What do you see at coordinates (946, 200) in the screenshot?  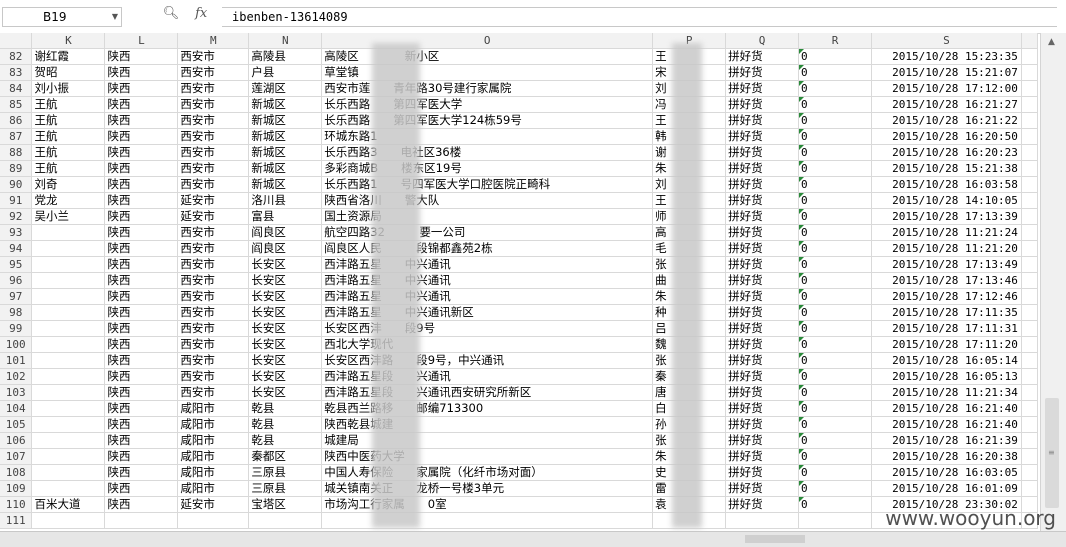 I see `cell-s: 2015/10/28 14:10:05` at bounding box center [946, 200].